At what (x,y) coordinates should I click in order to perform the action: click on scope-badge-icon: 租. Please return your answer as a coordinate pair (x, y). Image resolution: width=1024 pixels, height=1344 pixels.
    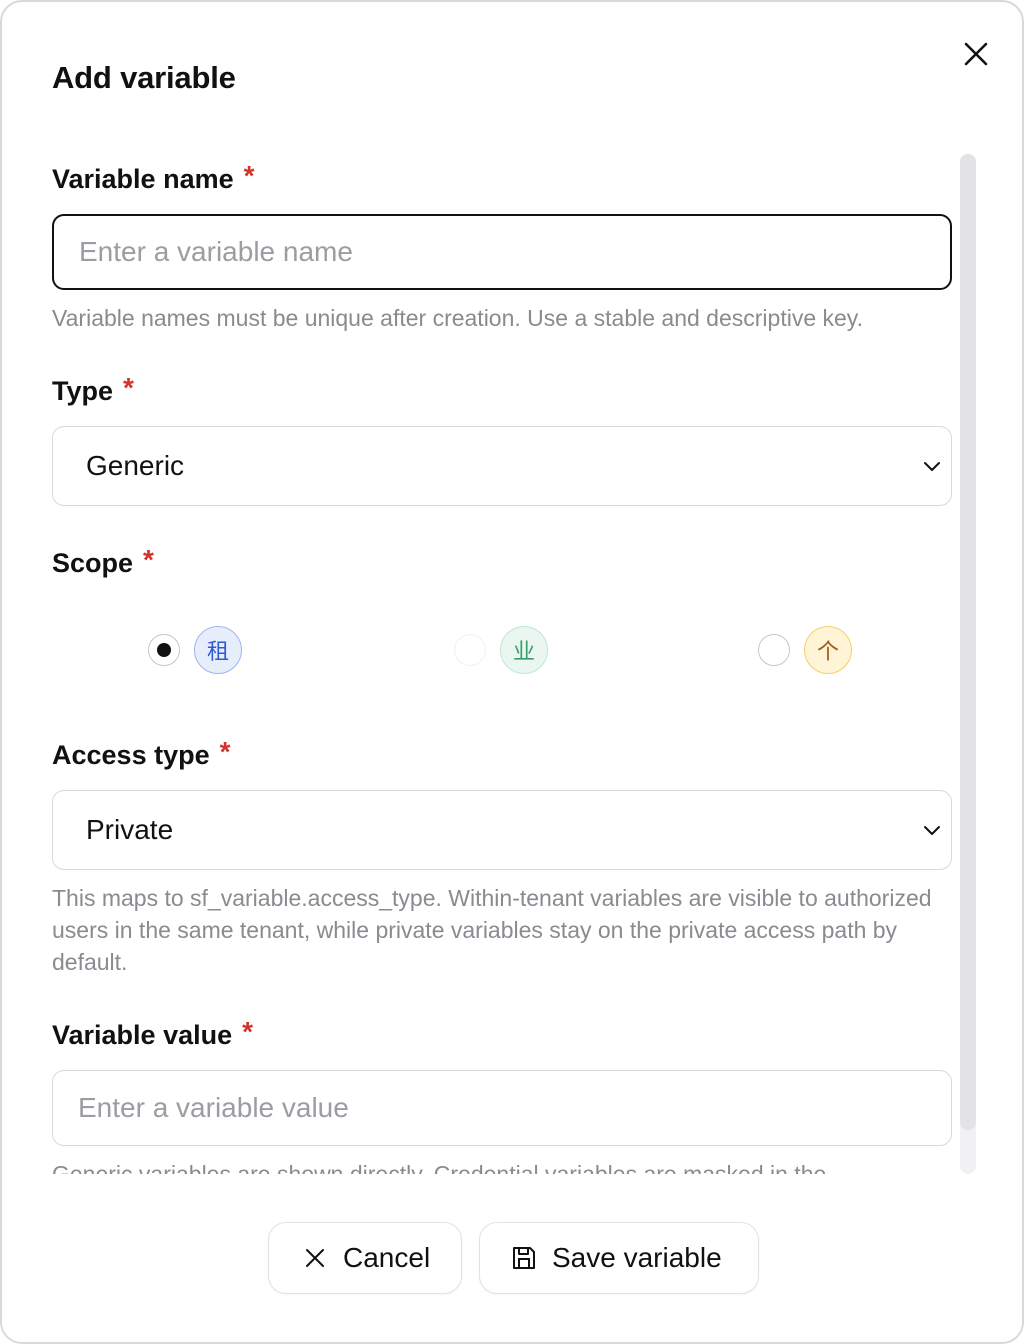
    Looking at the image, I should click on (218, 650).